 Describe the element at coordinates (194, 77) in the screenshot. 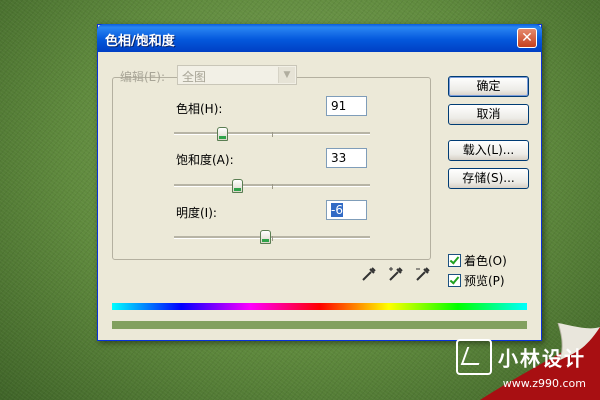

I see `edit-selected-value: 全图` at that location.